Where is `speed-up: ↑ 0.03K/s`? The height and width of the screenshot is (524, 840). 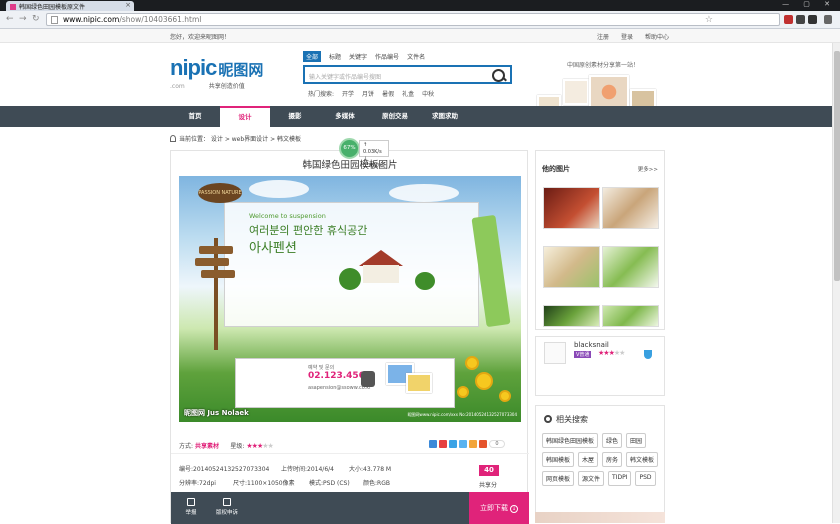 speed-up: ↑ 0.03K/s is located at coordinates (372, 148).